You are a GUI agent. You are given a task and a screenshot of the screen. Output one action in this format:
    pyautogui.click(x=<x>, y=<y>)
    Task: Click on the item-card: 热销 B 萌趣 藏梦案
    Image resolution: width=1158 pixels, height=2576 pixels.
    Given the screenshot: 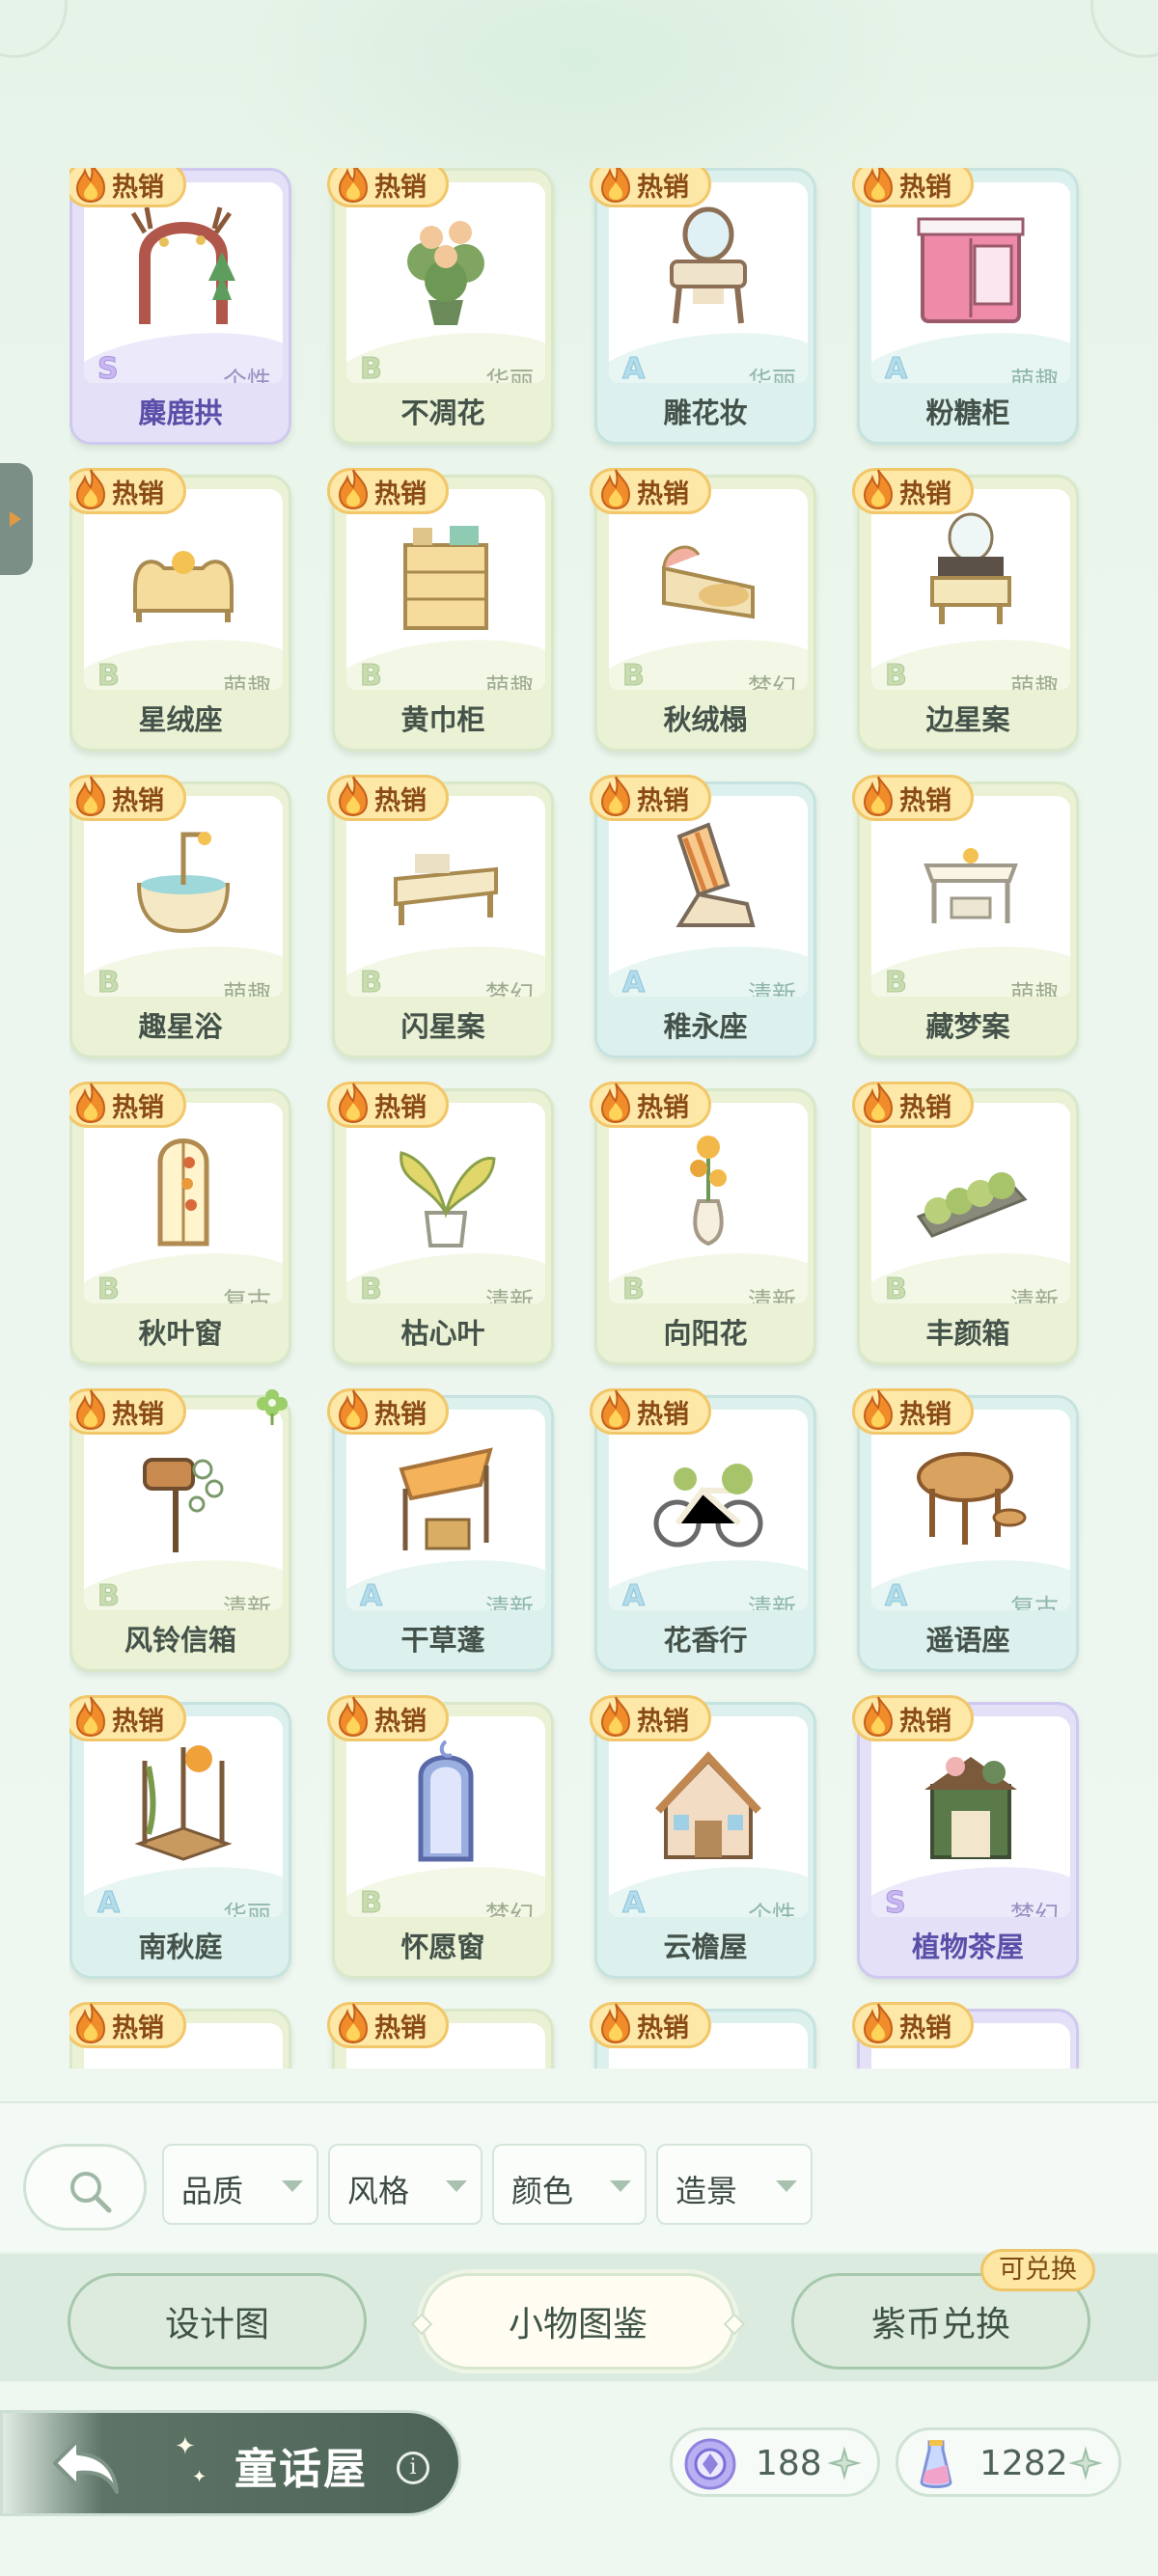 What is the action you would take?
    pyautogui.click(x=965, y=917)
    